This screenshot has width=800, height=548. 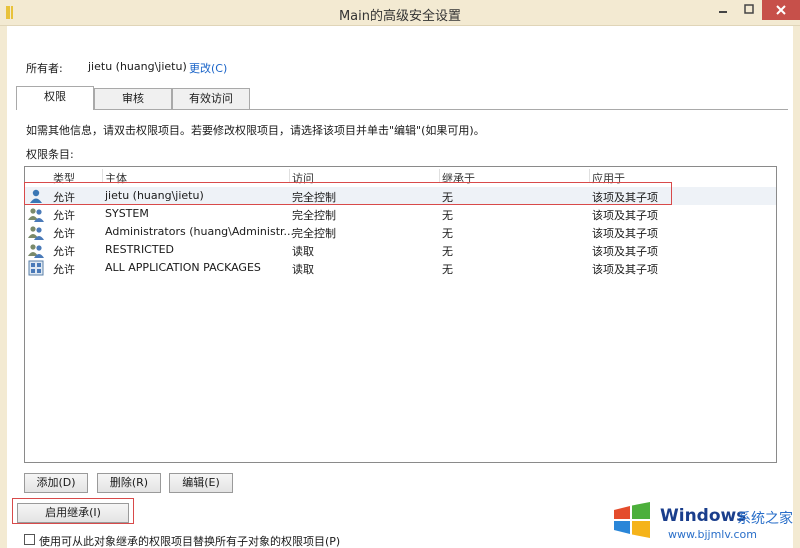 What do you see at coordinates (400, 16) in the screenshot?
I see `window-title: Main的高级安全设置` at bounding box center [400, 16].